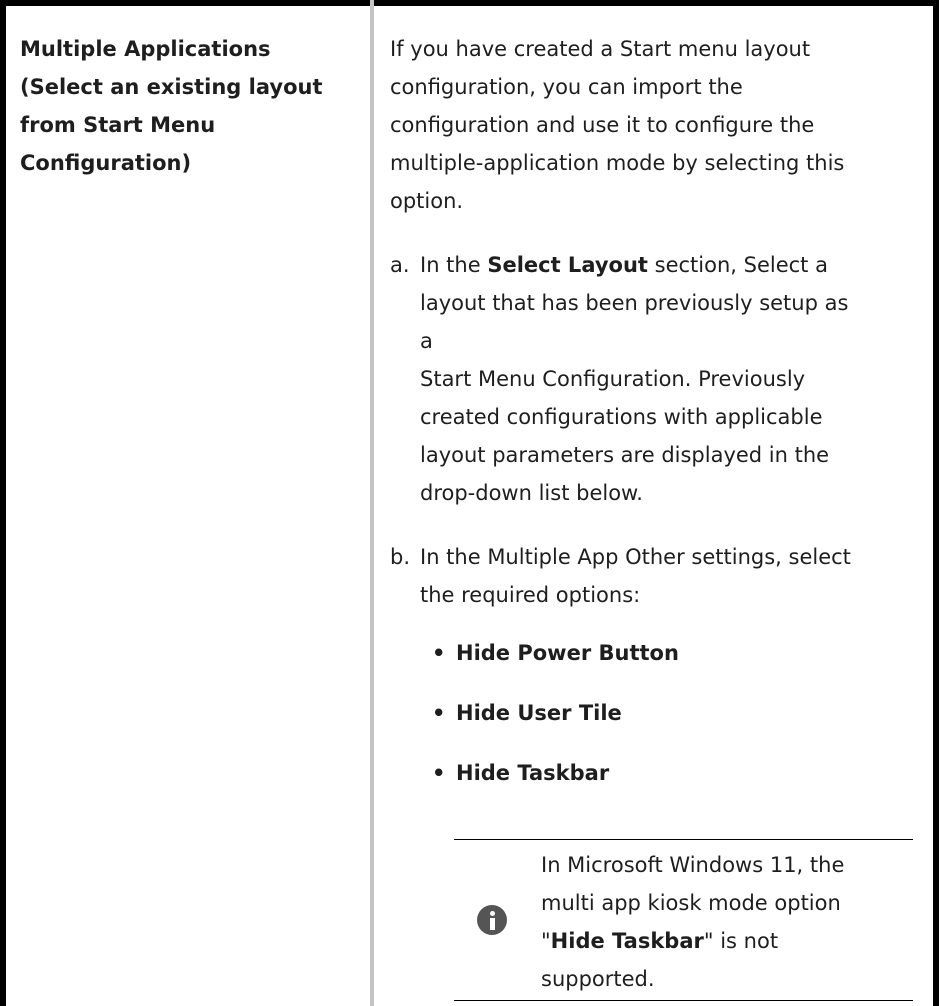 The image size is (939, 1006). What do you see at coordinates (530, 595) in the screenshot?
I see `step-b-line: the required options:` at bounding box center [530, 595].